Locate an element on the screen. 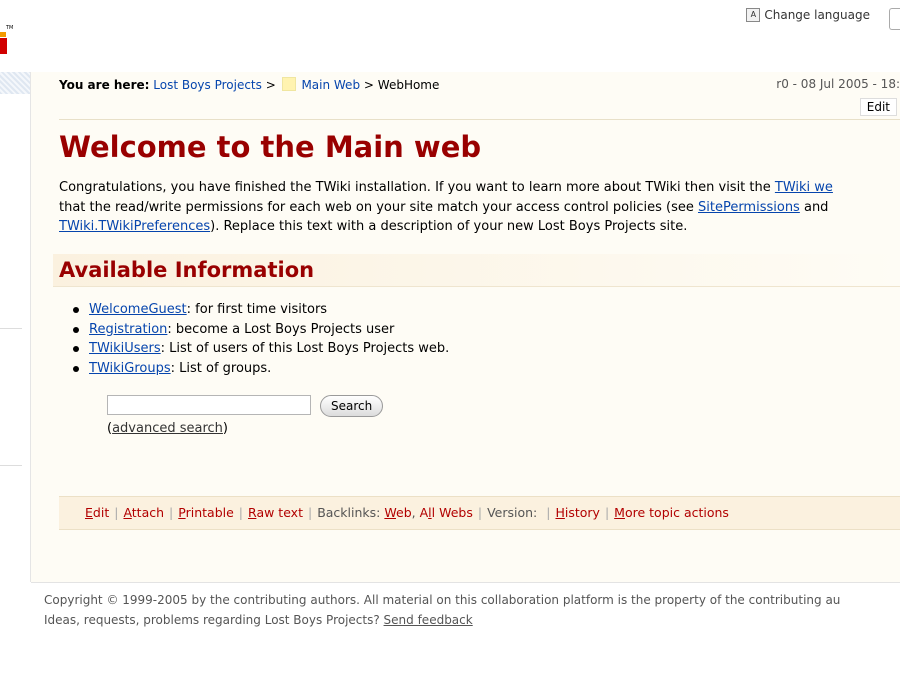 This screenshot has width=900, height=700. backlinks-all-webs-action: All Webs is located at coordinates (446, 512).